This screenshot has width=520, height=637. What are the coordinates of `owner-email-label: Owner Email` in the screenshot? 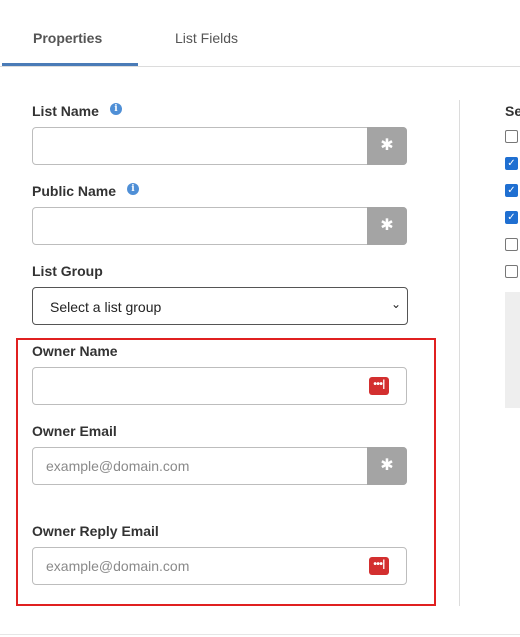 It's located at (74, 431).